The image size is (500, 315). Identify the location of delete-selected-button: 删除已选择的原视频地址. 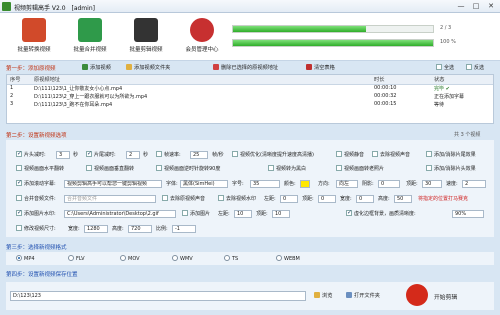
(245, 67).